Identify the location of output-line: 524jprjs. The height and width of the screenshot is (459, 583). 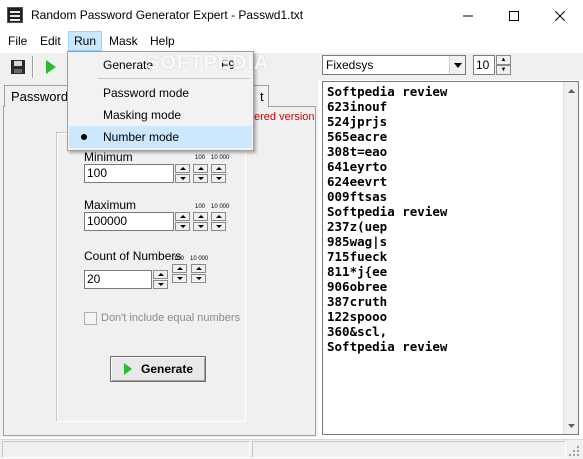
(357, 121).